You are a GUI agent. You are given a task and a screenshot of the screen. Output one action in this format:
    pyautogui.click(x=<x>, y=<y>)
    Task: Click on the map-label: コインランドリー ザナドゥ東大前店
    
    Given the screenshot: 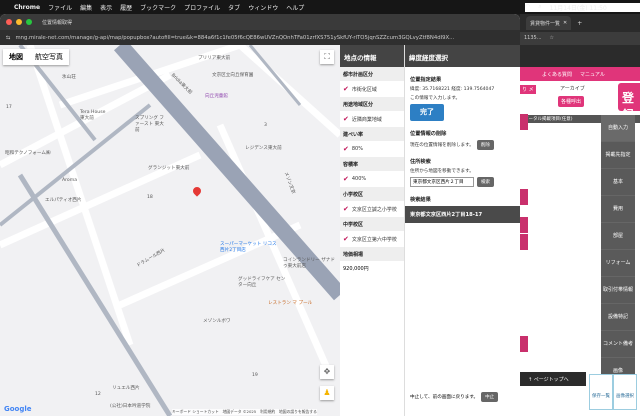 What is the action you would take?
    pyautogui.click(x=310, y=263)
    